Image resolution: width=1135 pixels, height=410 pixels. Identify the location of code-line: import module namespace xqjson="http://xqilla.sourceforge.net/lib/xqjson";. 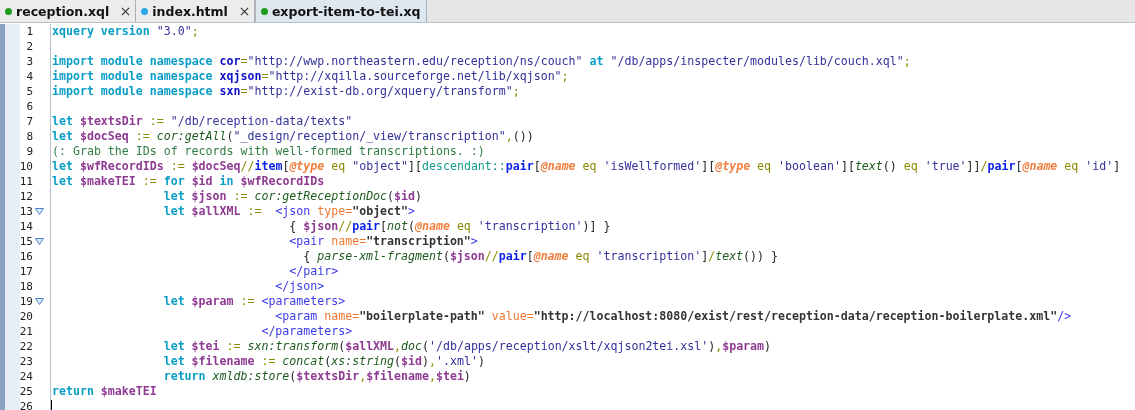
(310, 76).